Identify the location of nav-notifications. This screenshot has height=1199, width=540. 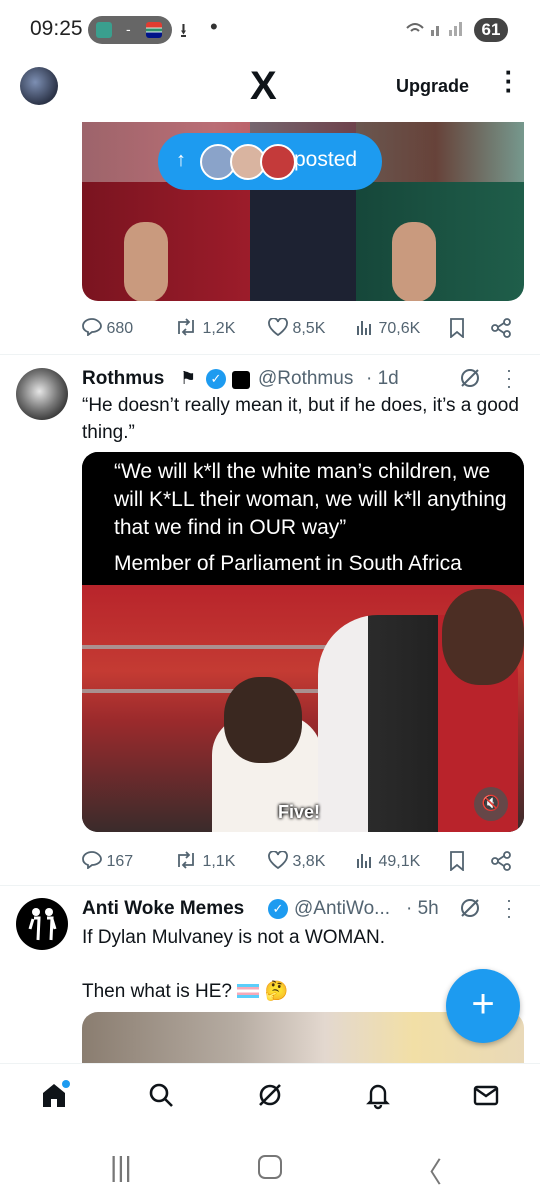
(378, 1100).